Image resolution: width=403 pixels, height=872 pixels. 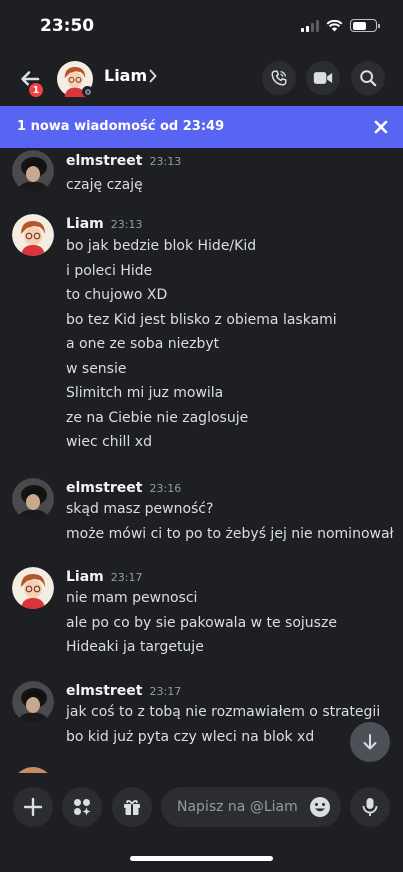 I want to click on apps-button, so click(x=82, y=807).